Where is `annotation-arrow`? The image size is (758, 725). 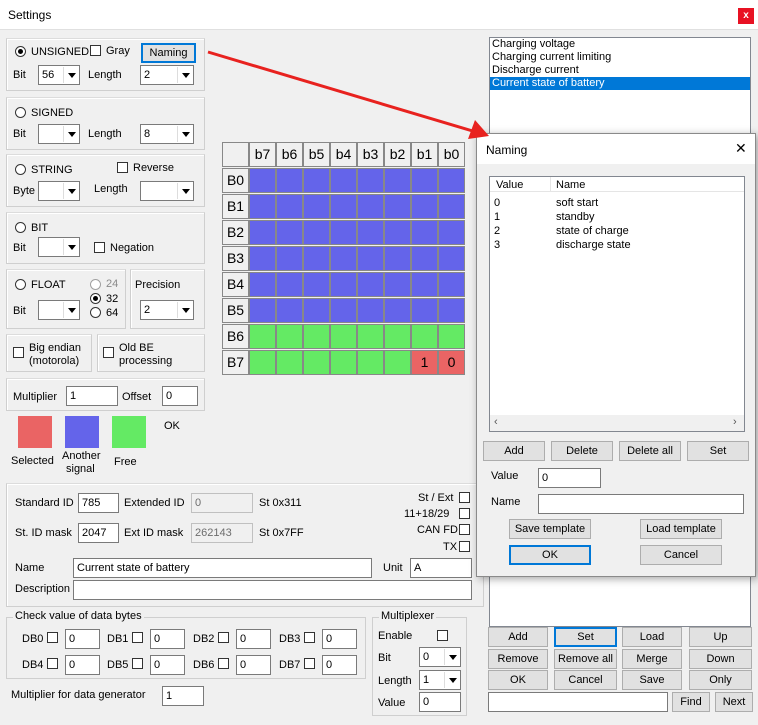
annotation-arrow is located at coordinates (348, 94).